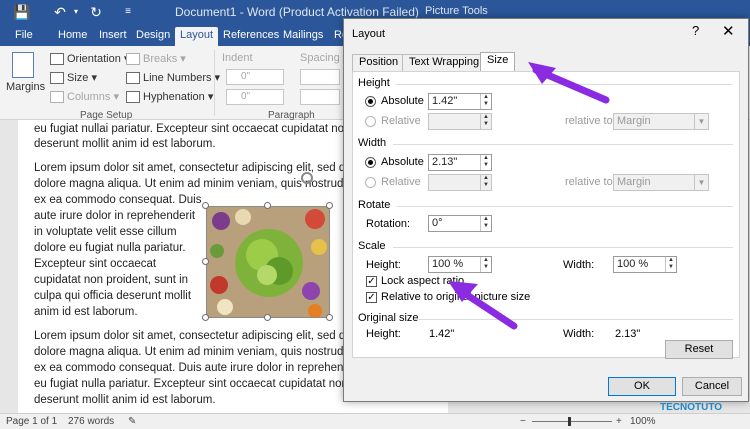 The width and height of the screenshot is (750, 429). What do you see at coordinates (133, 97) in the screenshot?
I see `hyphenation-icon` at bounding box center [133, 97].